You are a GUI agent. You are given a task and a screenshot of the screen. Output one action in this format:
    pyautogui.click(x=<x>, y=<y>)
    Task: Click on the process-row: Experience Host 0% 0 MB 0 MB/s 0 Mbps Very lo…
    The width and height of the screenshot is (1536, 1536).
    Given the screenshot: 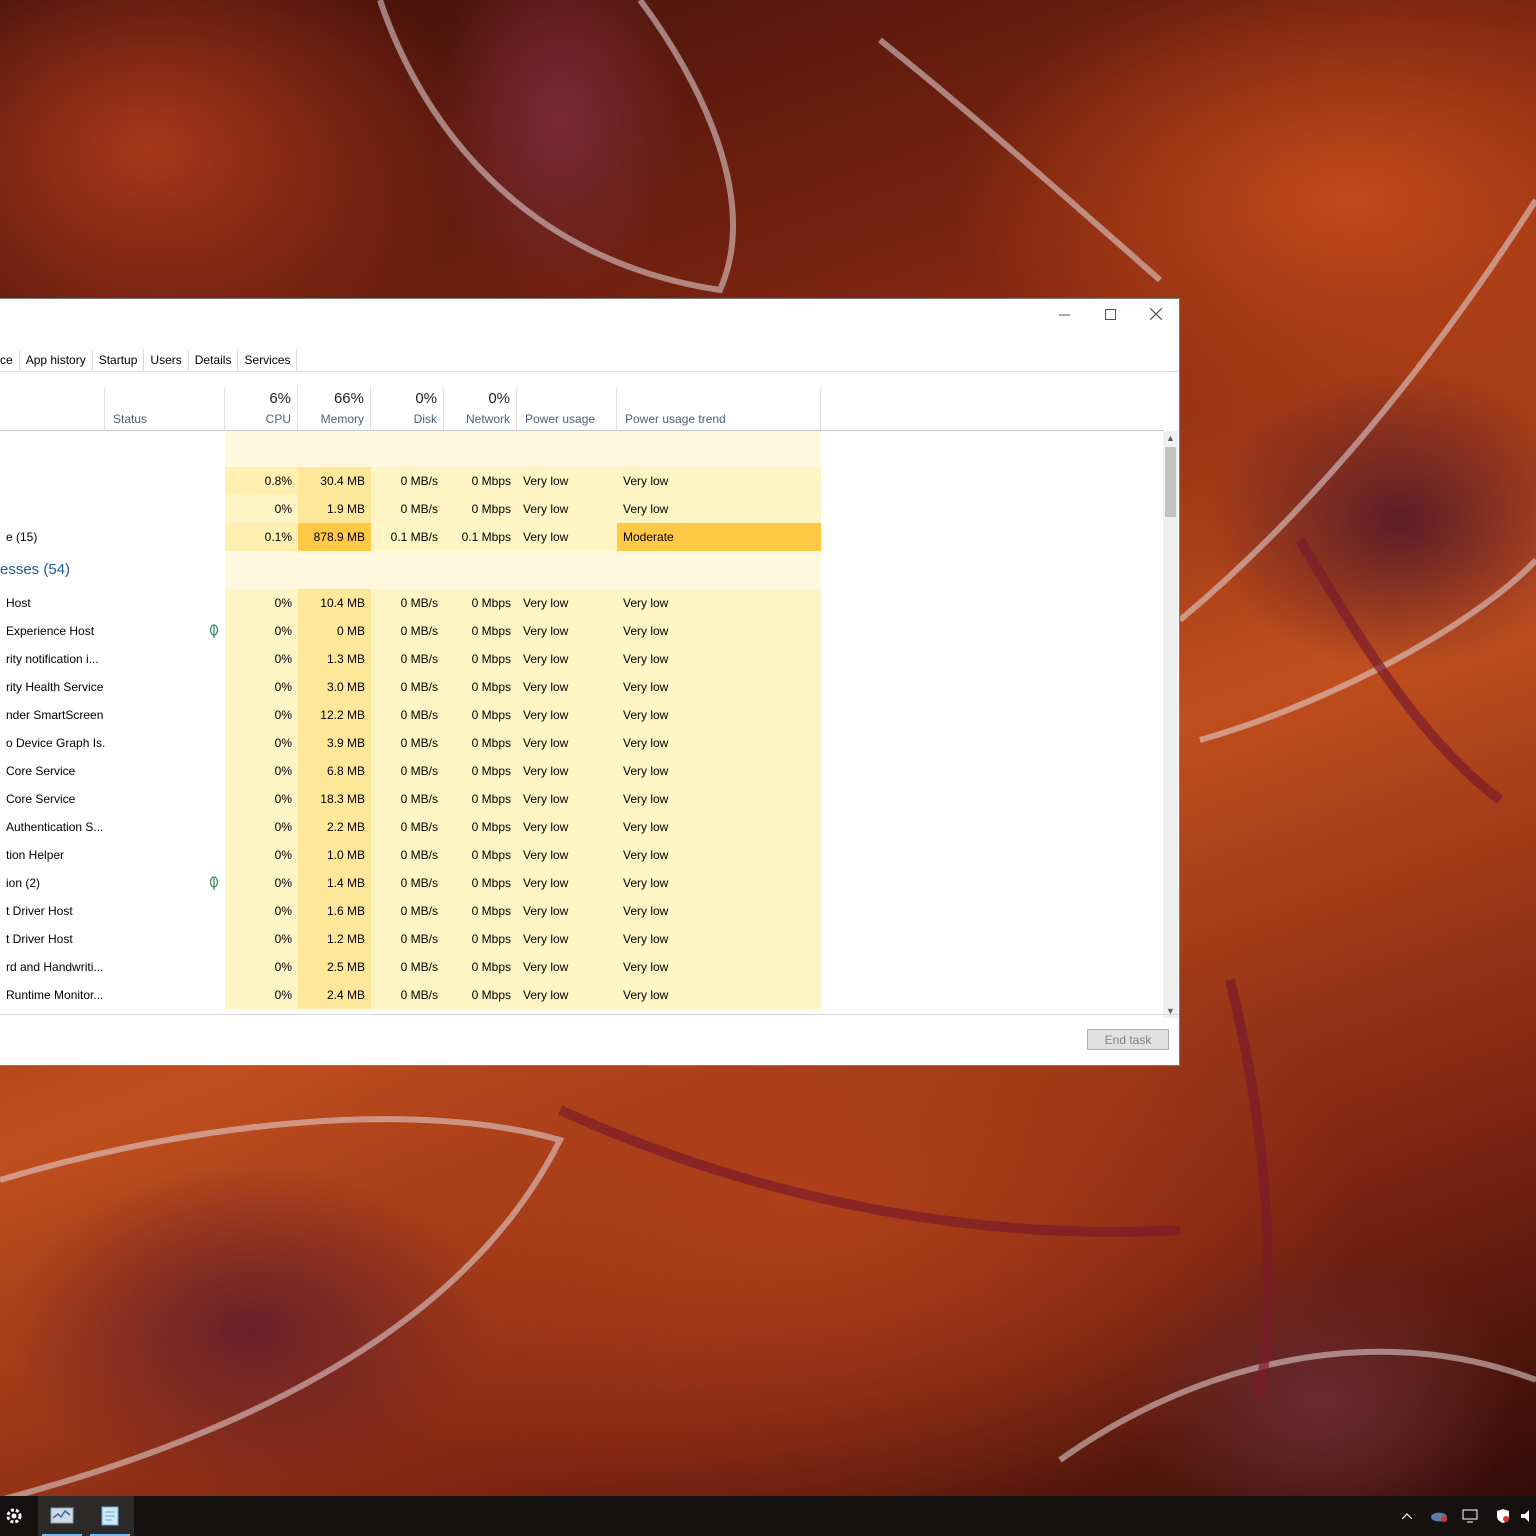 What is the action you would take?
    pyautogui.click(x=582, y=631)
    